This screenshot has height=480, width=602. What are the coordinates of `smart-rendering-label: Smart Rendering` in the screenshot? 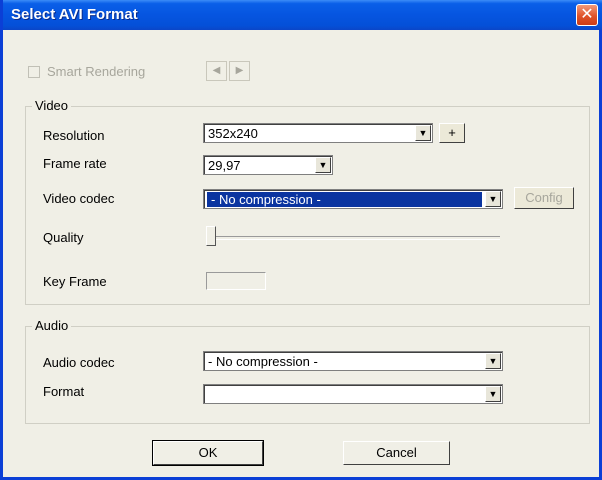 It's located at (96, 71).